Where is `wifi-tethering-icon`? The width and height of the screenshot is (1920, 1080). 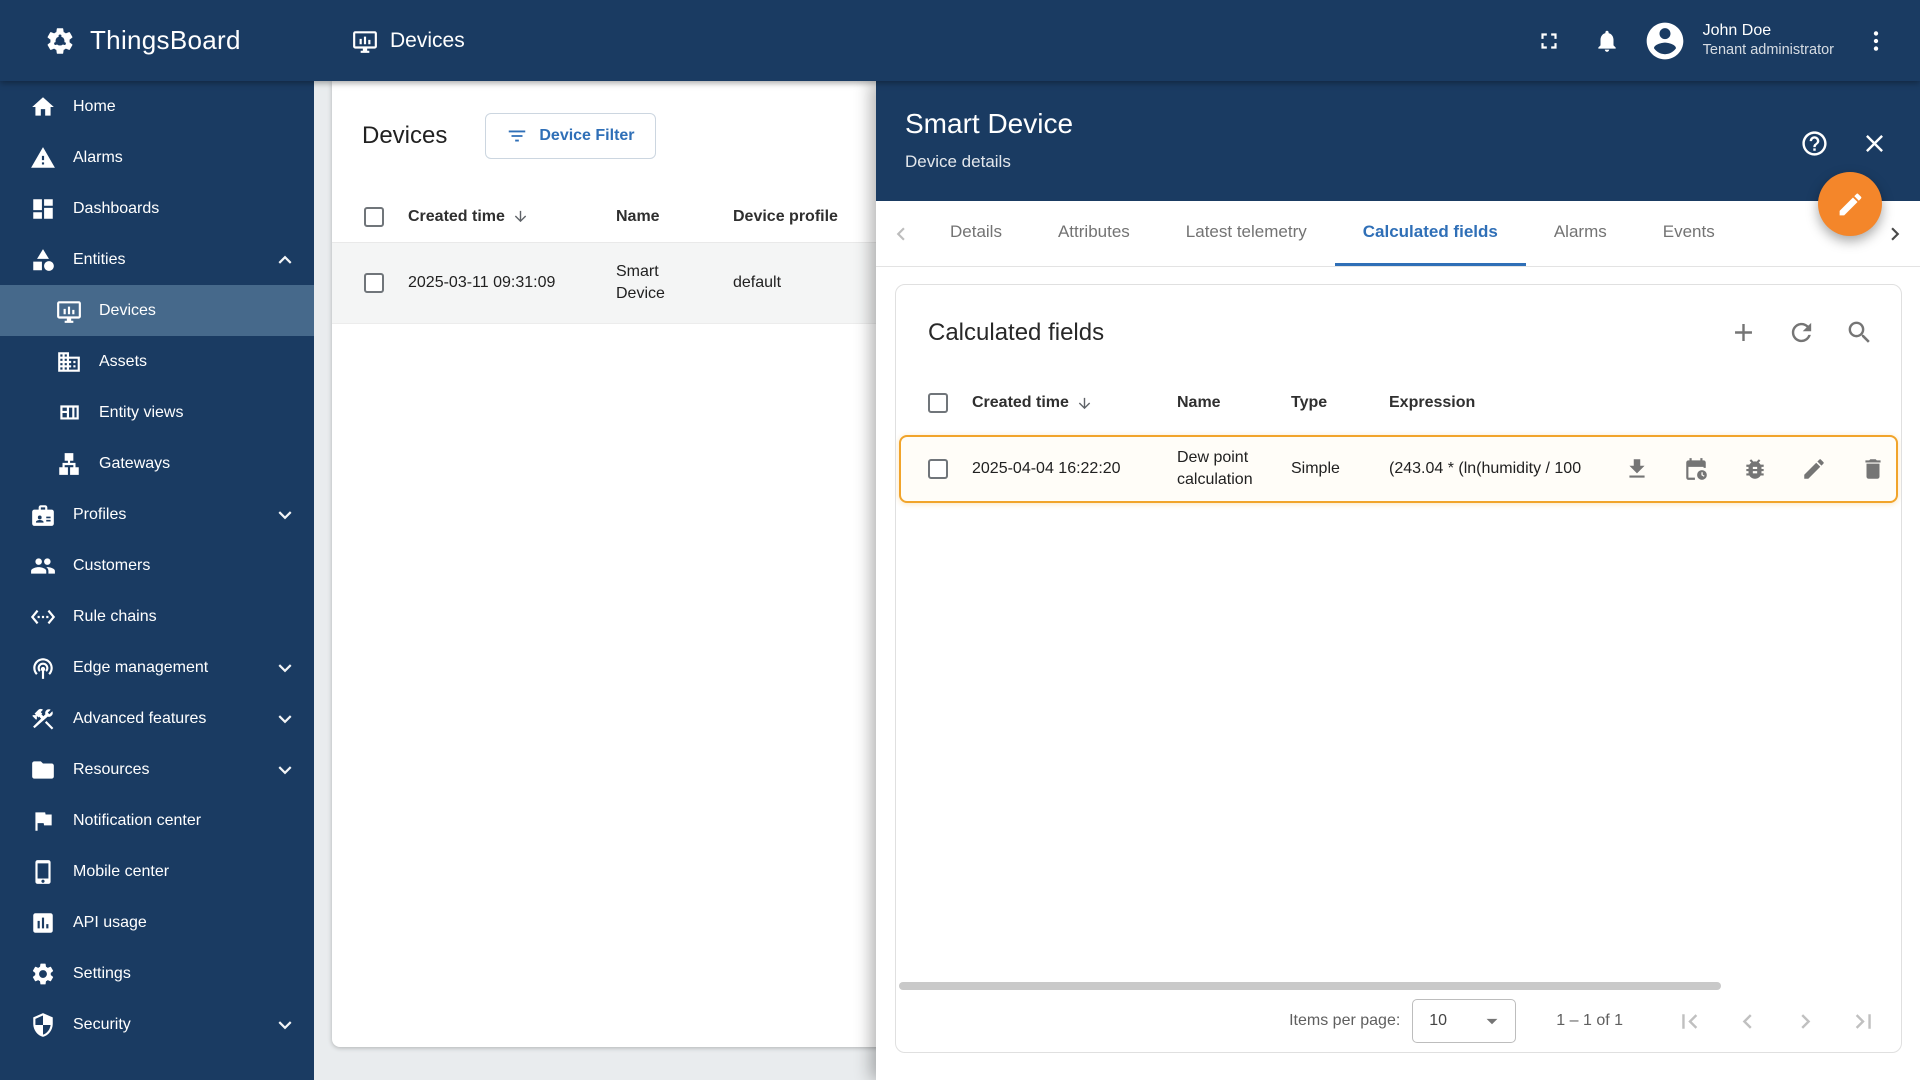
wifi-tethering-icon is located at coordinates (43, 668).